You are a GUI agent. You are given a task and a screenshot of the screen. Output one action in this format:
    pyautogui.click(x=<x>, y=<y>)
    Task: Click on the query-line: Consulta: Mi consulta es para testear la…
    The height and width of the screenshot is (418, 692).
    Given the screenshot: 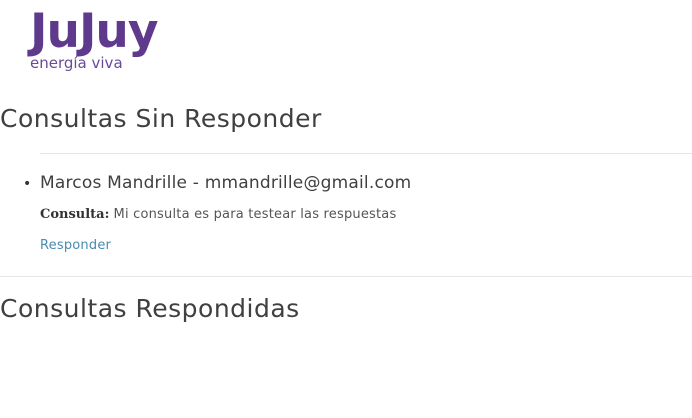 What is the action you would take?
    pyautogui.click(x=218, y=214)
    